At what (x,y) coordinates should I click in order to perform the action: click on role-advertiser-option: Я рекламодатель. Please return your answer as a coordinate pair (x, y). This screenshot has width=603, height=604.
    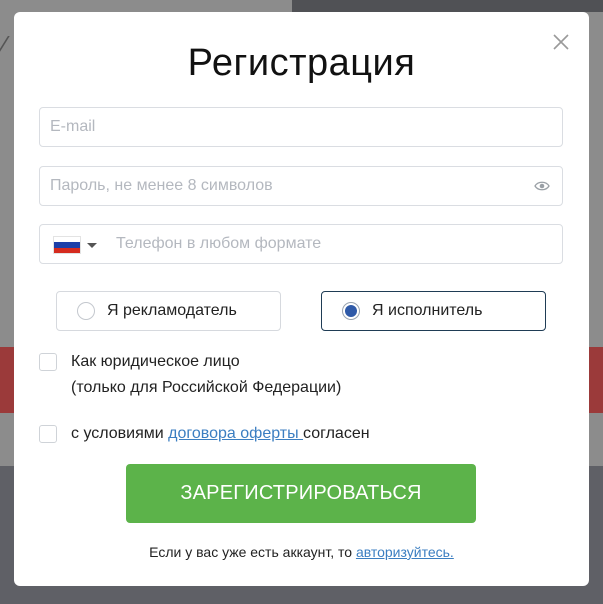
    Looking at the image, I should click on (168, 311).